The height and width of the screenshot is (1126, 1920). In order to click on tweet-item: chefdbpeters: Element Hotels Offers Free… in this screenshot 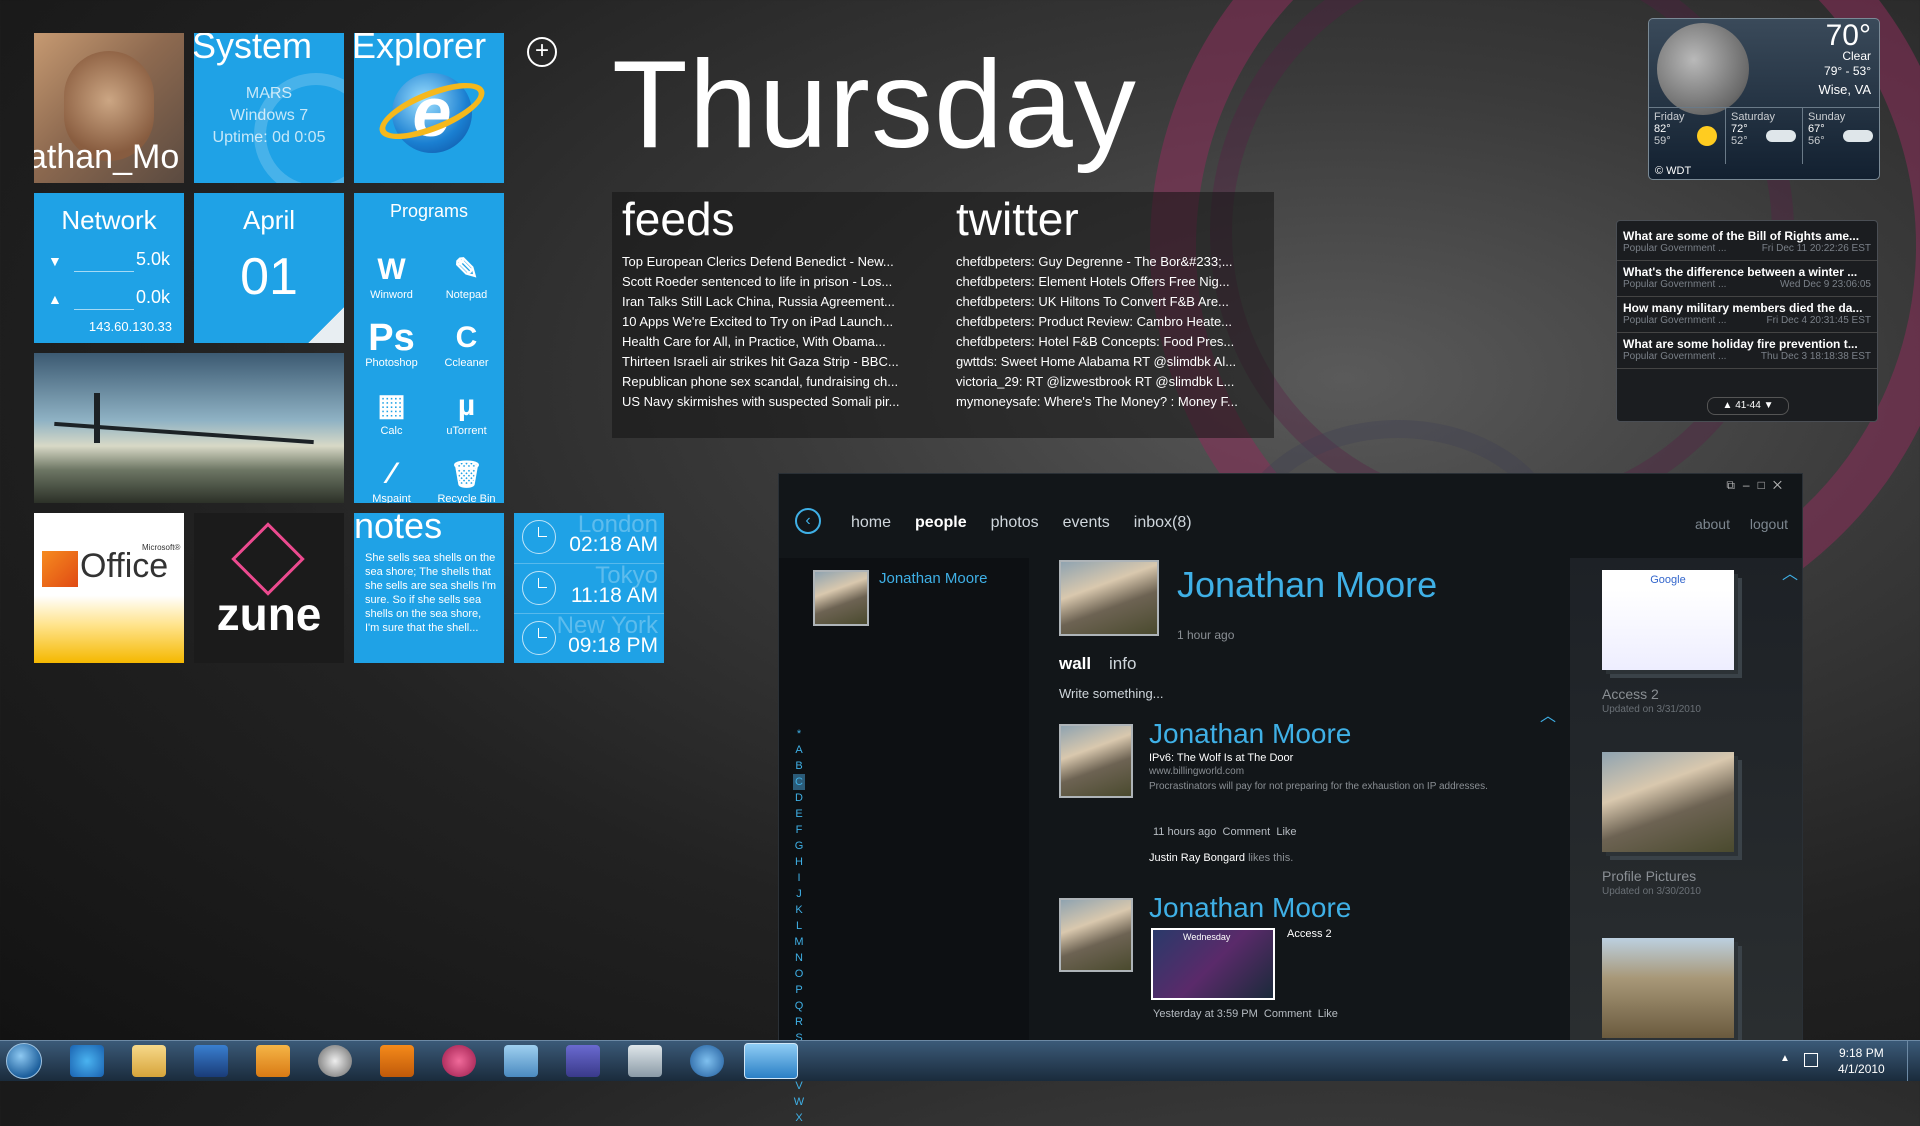, I will do `click(1110, 282)`.